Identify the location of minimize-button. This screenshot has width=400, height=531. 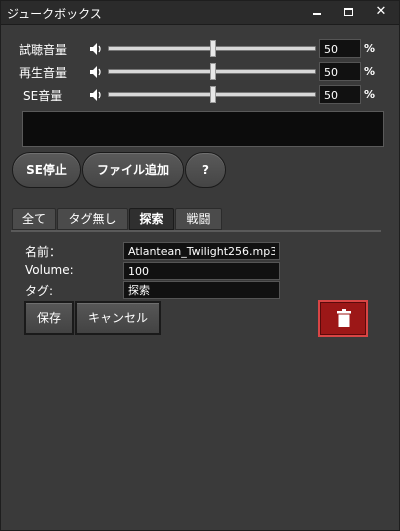
(317, 12).